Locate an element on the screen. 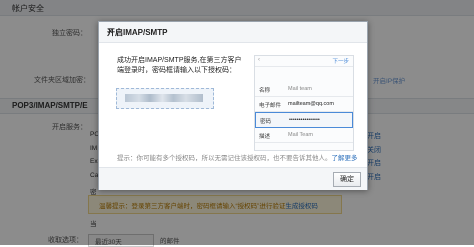 This screenshot has width=474, height=247. row-key: 描述 is located at coordinates (265, 137).